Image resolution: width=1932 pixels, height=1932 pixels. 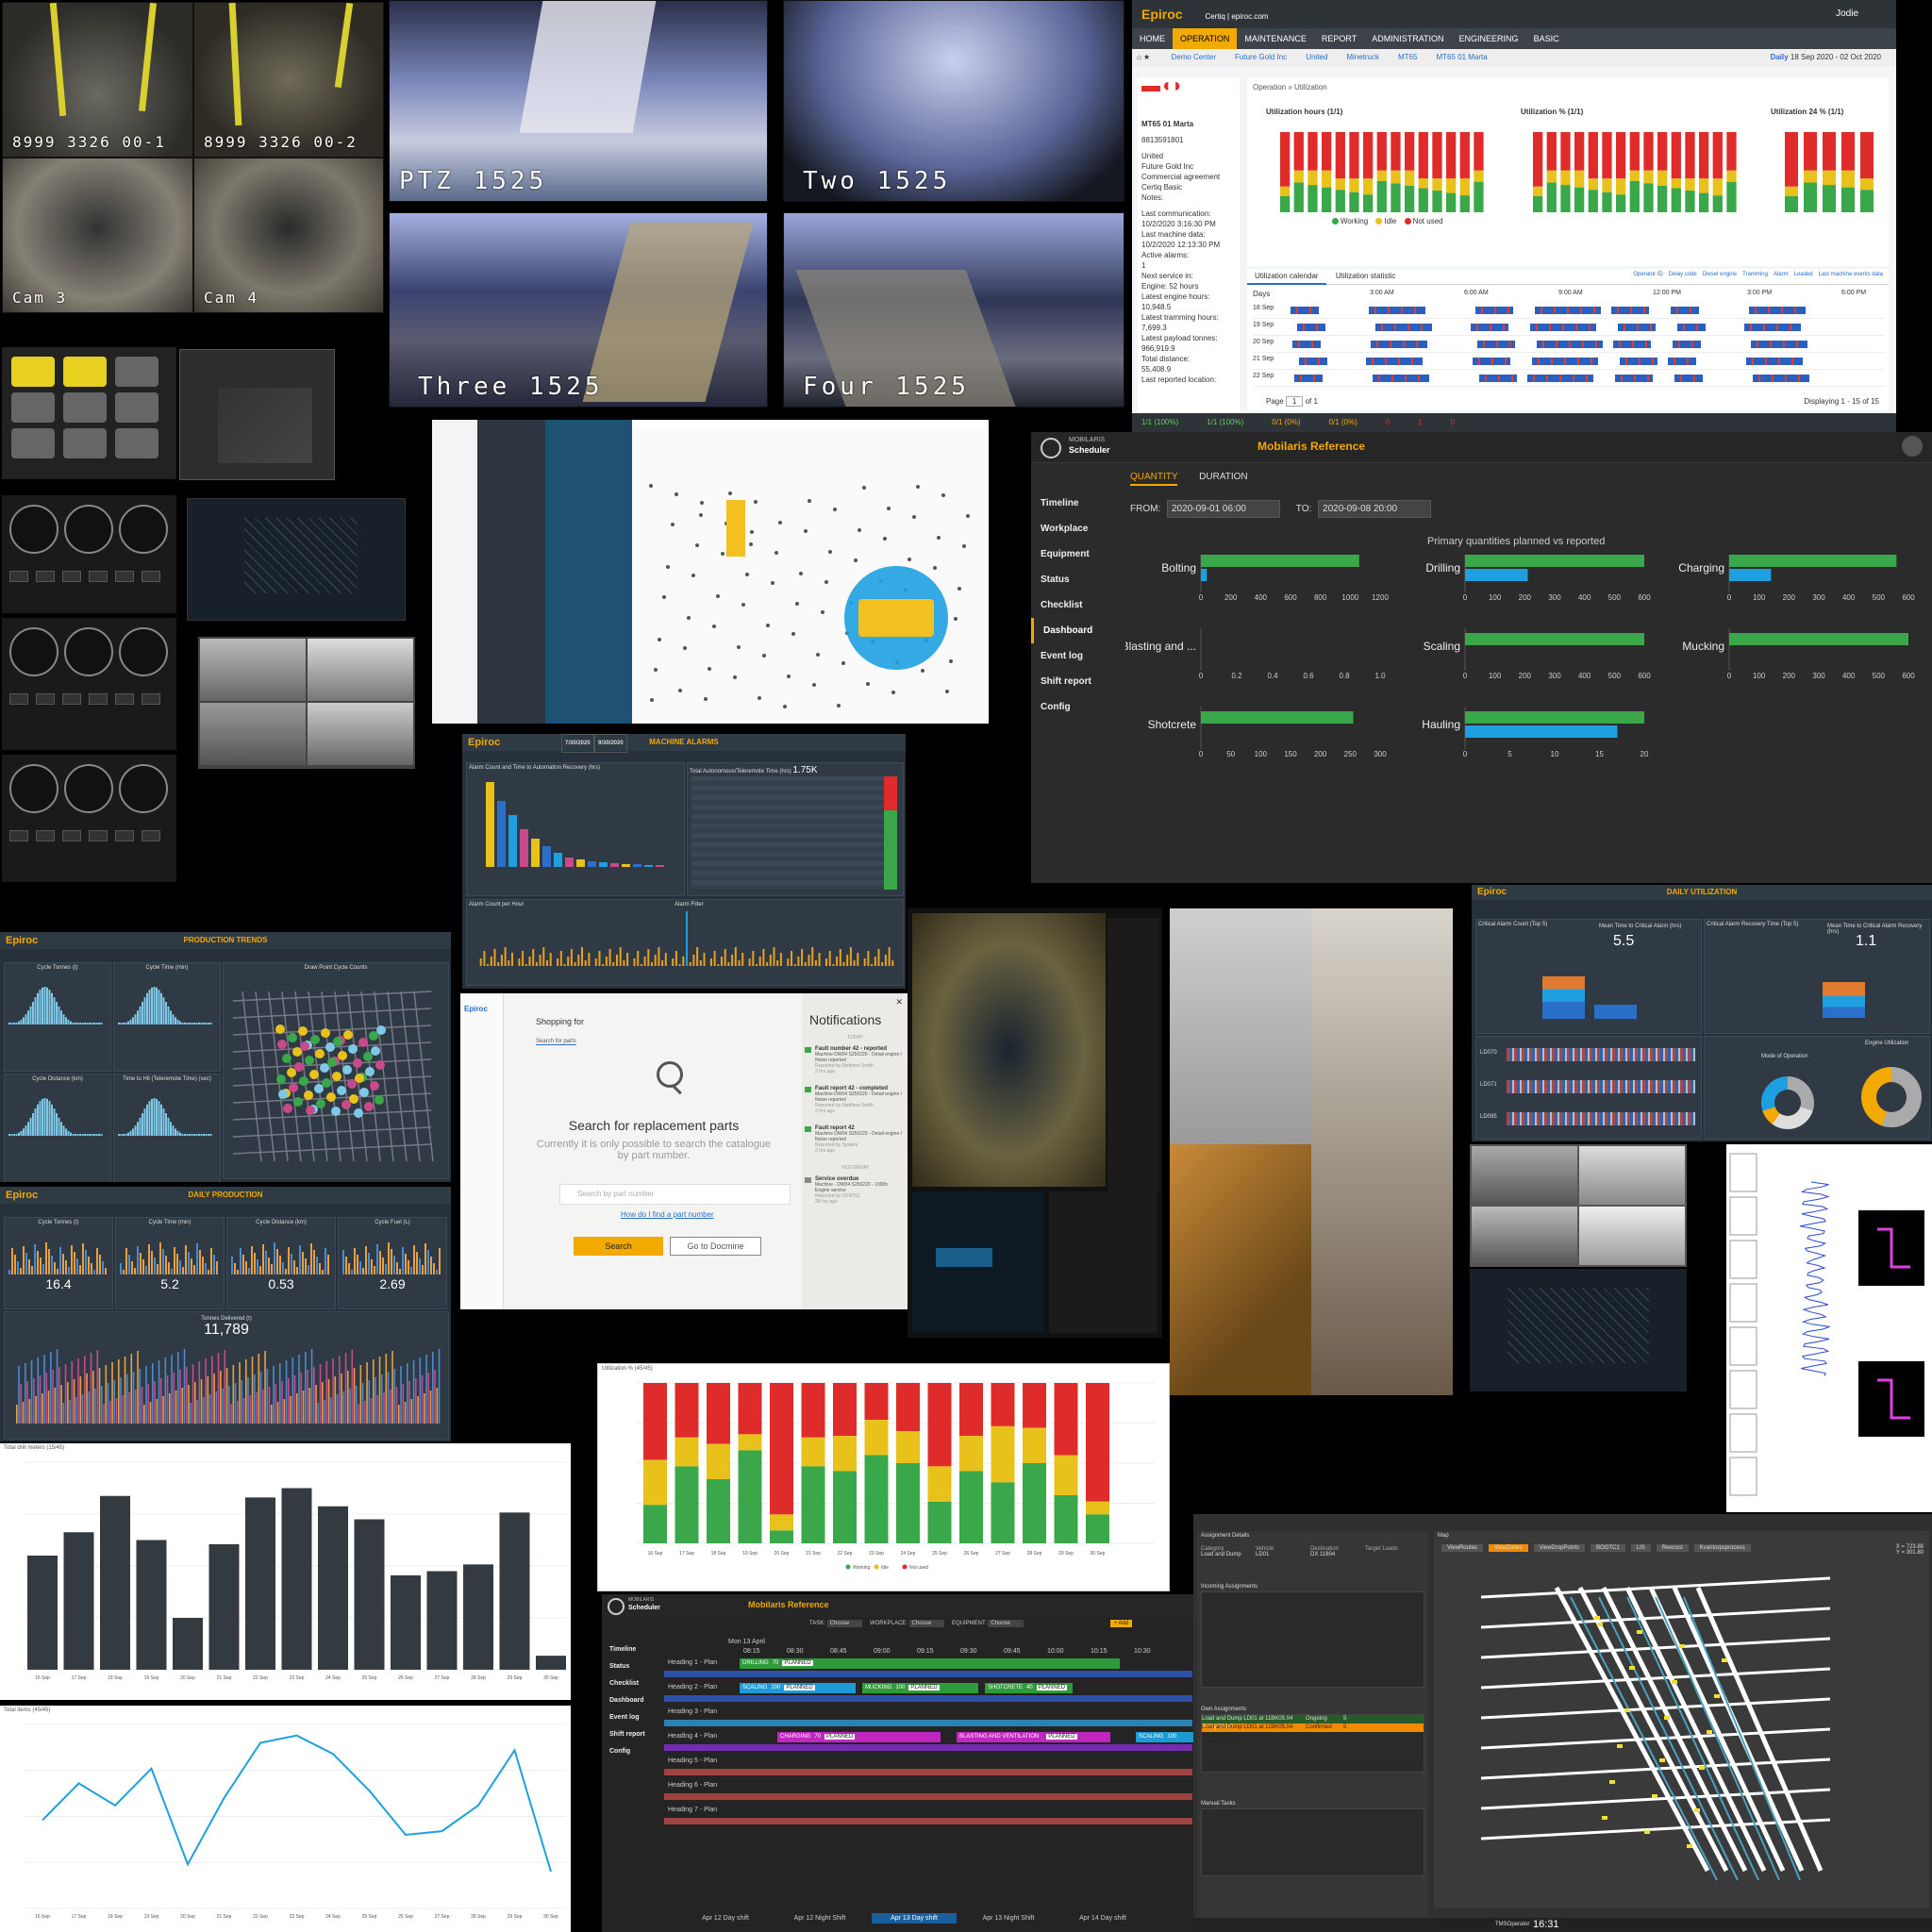 What do you see at coordinates (1462, 1548) in the screenshot?
I see `map-tab: ViewRoutes` at bounding box center [1462, 1548].